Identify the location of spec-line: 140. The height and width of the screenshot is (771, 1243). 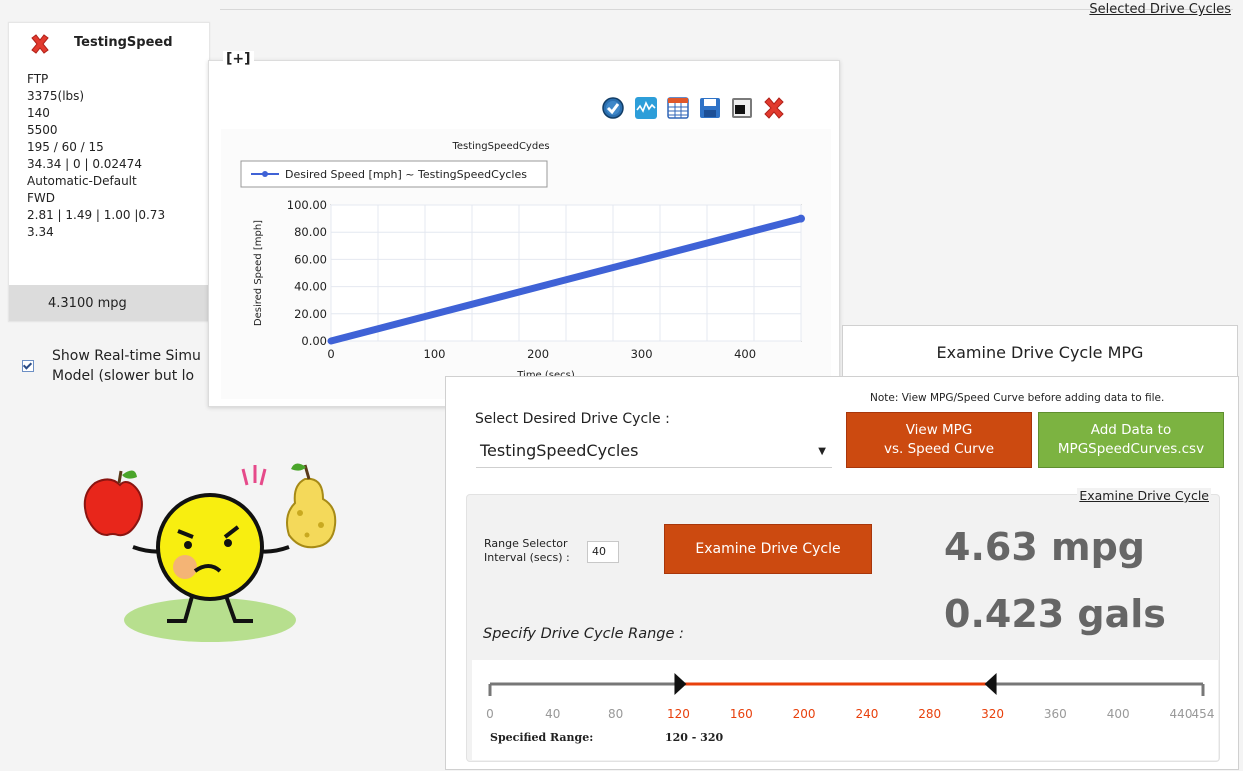
(38, 113).